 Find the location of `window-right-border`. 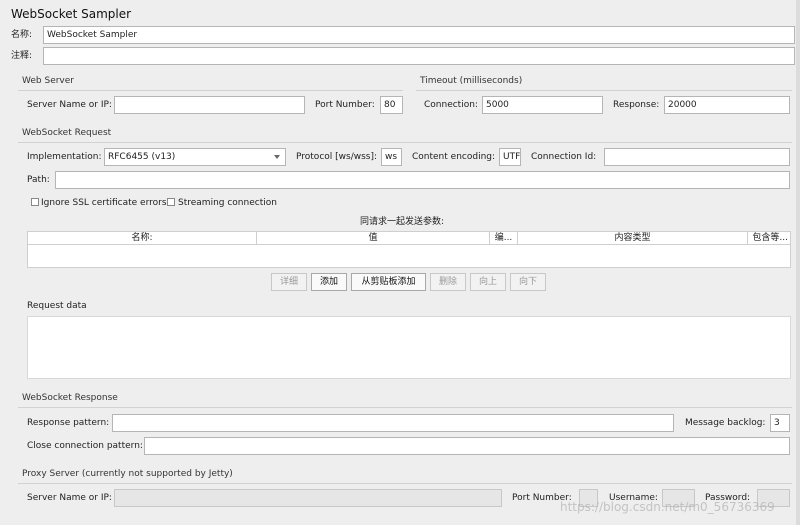

window-right-border is located at coordinates (798, 262).